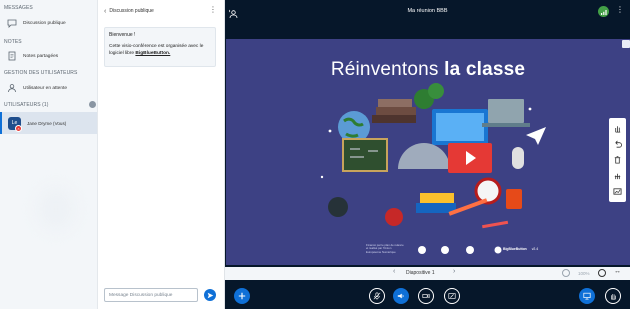  I want to click on share-webcam-button, so click(426, 296).